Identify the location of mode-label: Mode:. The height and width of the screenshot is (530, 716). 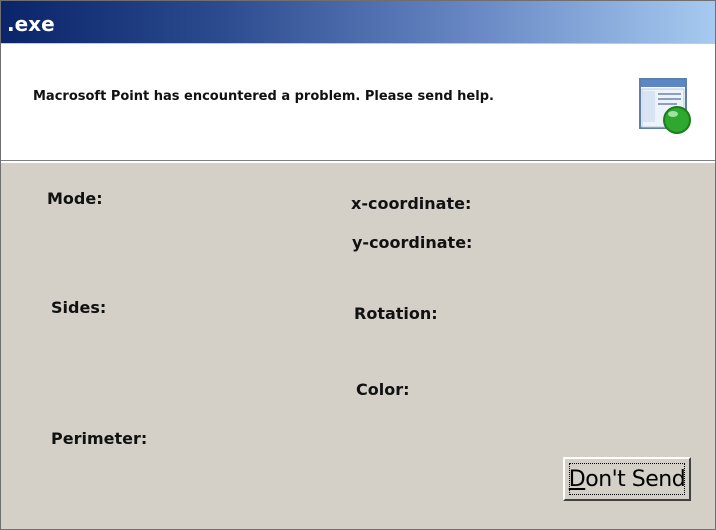
(75, 198).